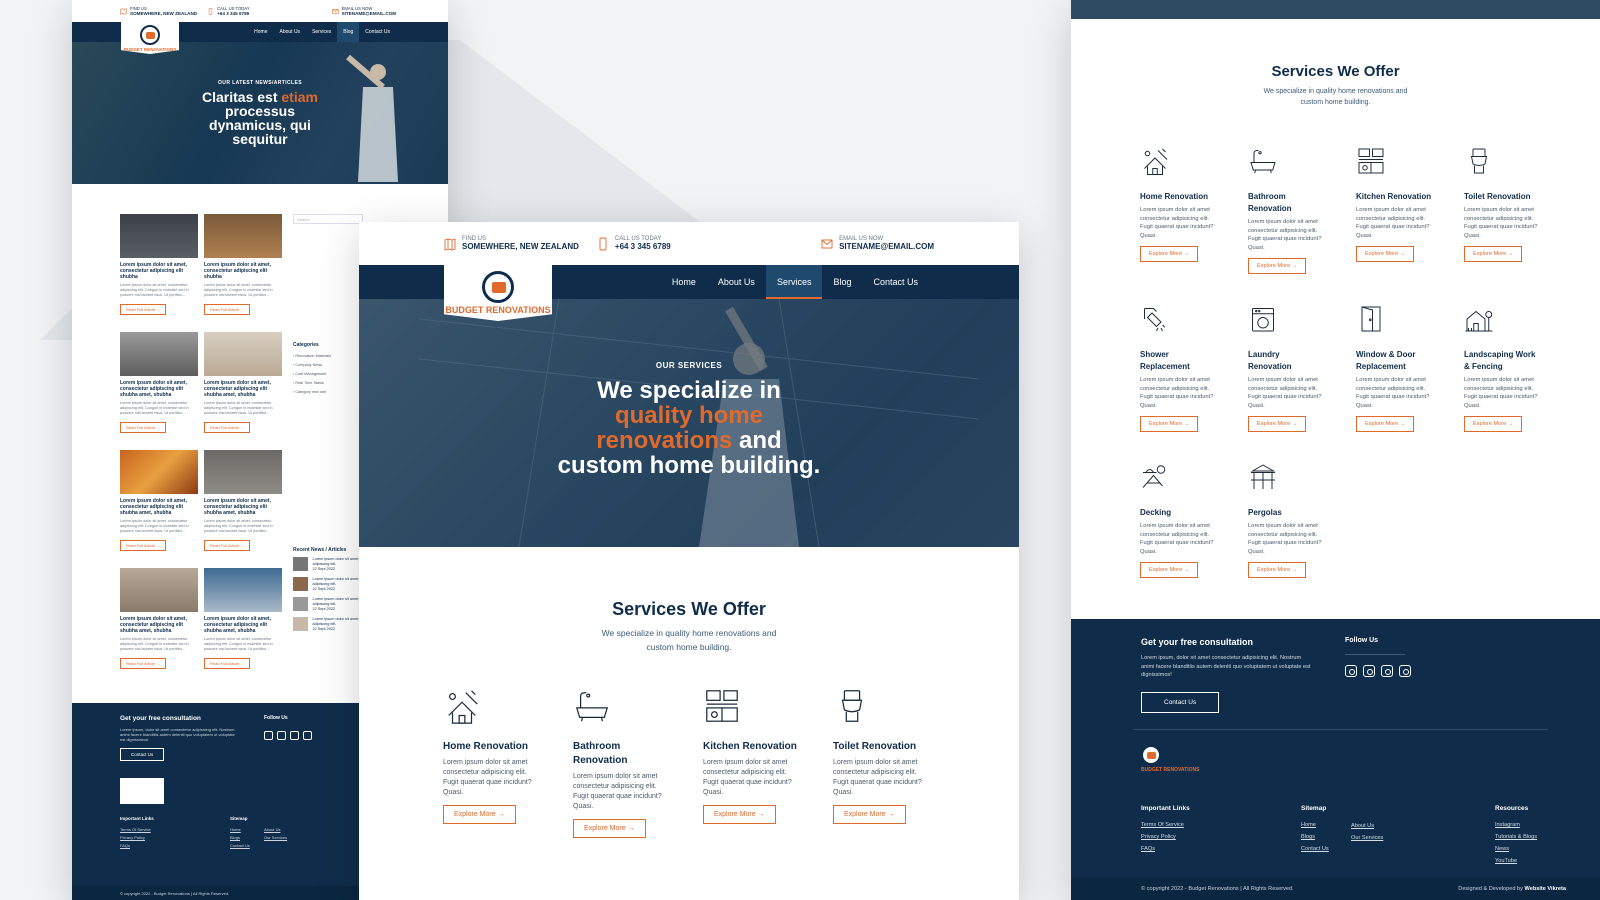 This screenshot has width=1600, height=900. I want to click on deck-chair-icon, so click(1154, 476).